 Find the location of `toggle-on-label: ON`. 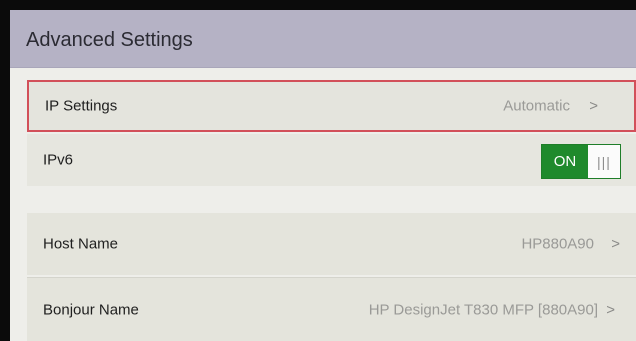

toggle-on-label: ON is located at coordinates (565, 161).